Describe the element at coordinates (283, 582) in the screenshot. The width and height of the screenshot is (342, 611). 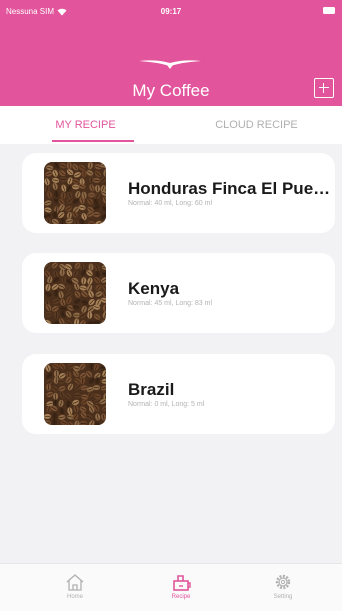
I see `gear-icon` at that location.